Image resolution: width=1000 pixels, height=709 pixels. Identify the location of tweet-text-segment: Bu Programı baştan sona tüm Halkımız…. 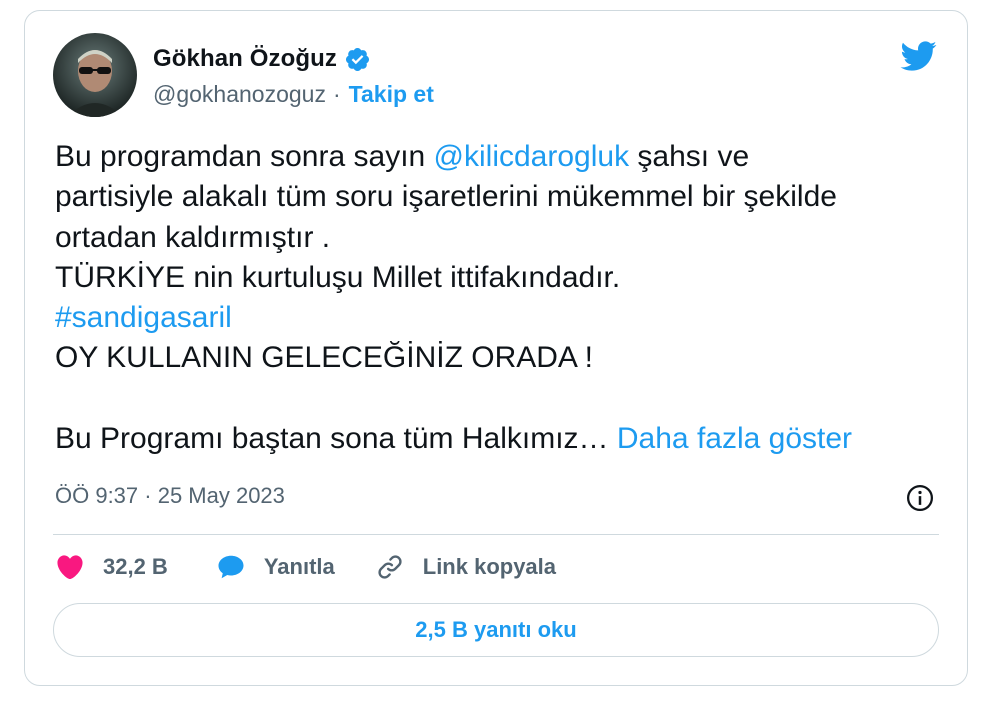
(336, 439).